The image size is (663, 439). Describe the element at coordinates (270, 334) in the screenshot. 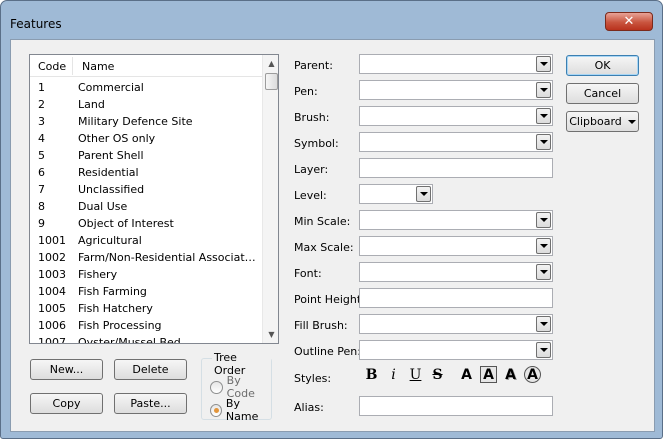

I see `scroll-down-icon: ▼` at that location.